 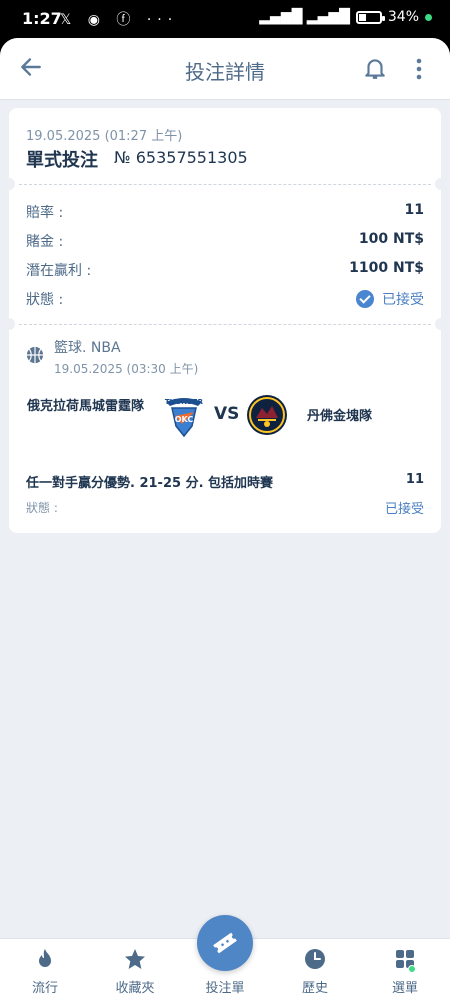 What do you see at coordinates (365, 299) in the screenshot?
I see `check-circle-icon` at bounding box center [365, 299].